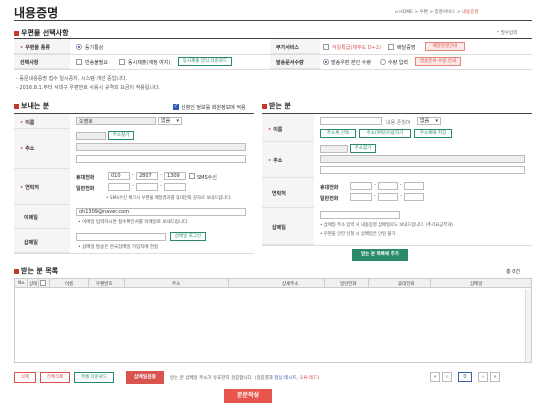  I want to click on mail-options-title: 우편물 선택사항, so click(41, 33).